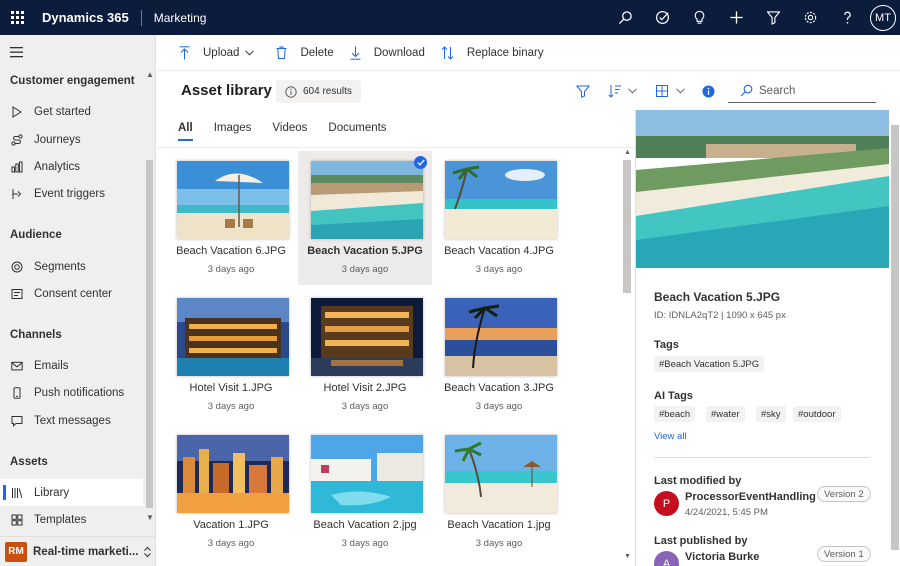 This screenshot has height=566, width=900. What do you see at coordinates (847, 17) in the screenshot?
I see `help-icon` at bounding box center [847, 17].